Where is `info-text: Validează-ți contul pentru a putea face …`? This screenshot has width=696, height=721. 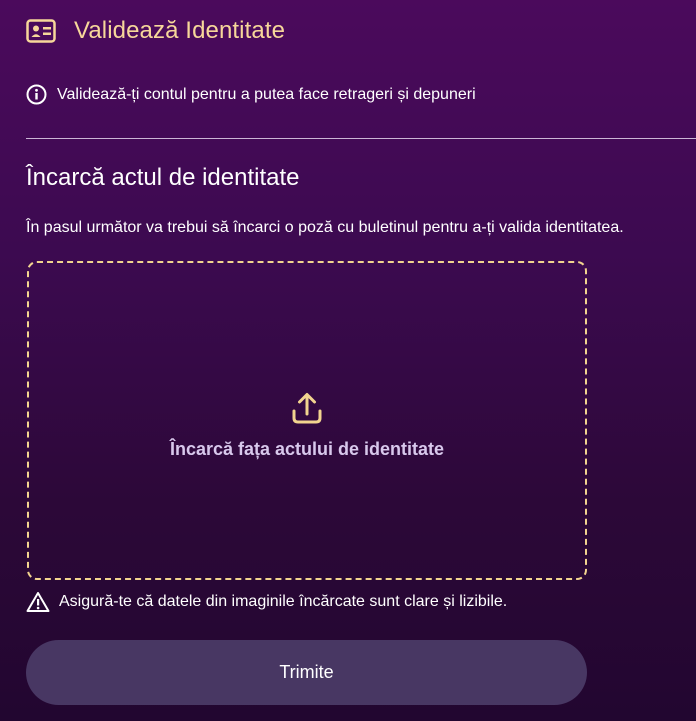
info-text: Validează-ți contul pentru a putea face … is located at coordinates (266, 94).